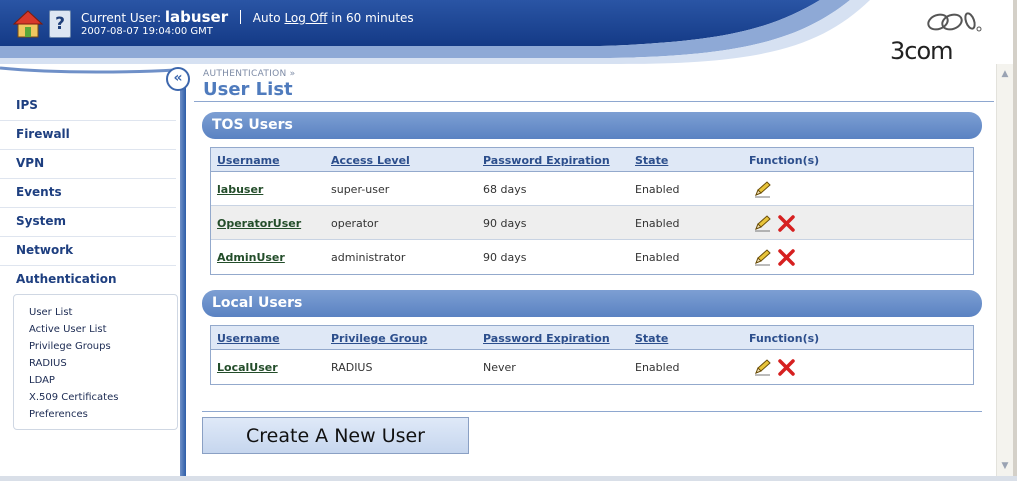 This screenshot has width=1017, height=481. I want to click on content-divider, so click(592, 411).